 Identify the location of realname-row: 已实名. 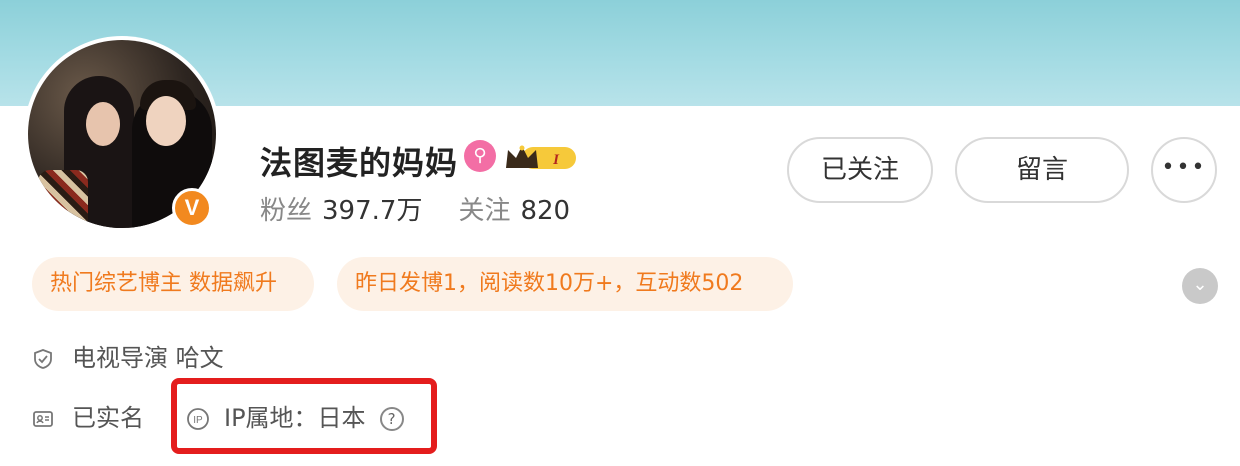
(88, 415).